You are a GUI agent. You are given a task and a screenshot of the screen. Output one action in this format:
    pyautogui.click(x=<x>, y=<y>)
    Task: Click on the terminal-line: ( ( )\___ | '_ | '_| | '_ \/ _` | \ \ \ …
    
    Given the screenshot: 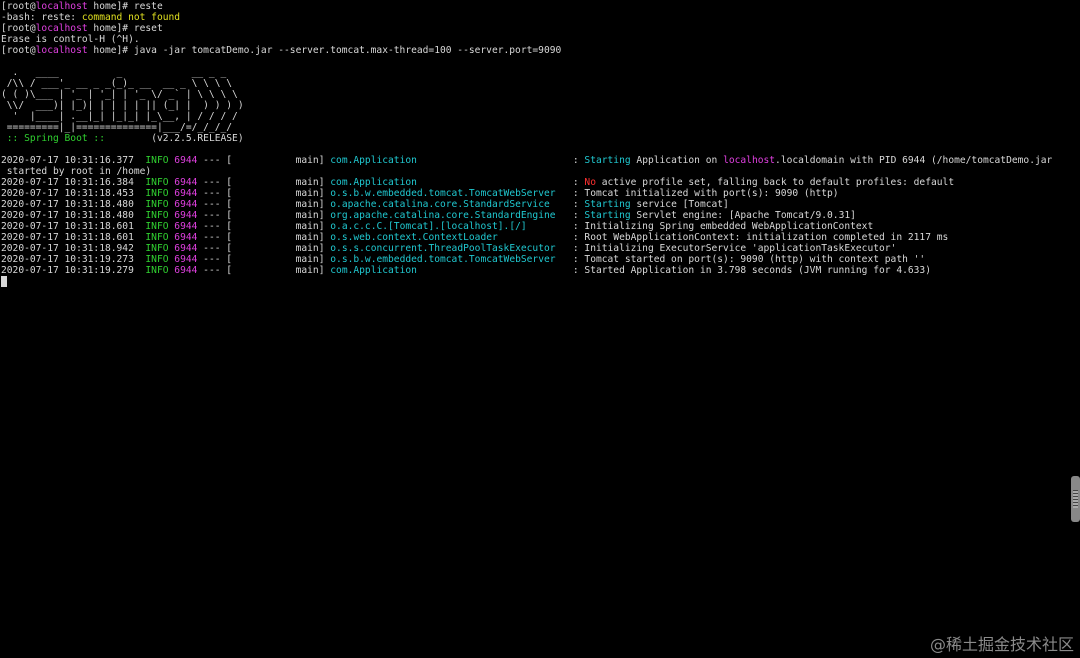 What is the action you would take?
    pyautogui.click(x=534, y=94)
    